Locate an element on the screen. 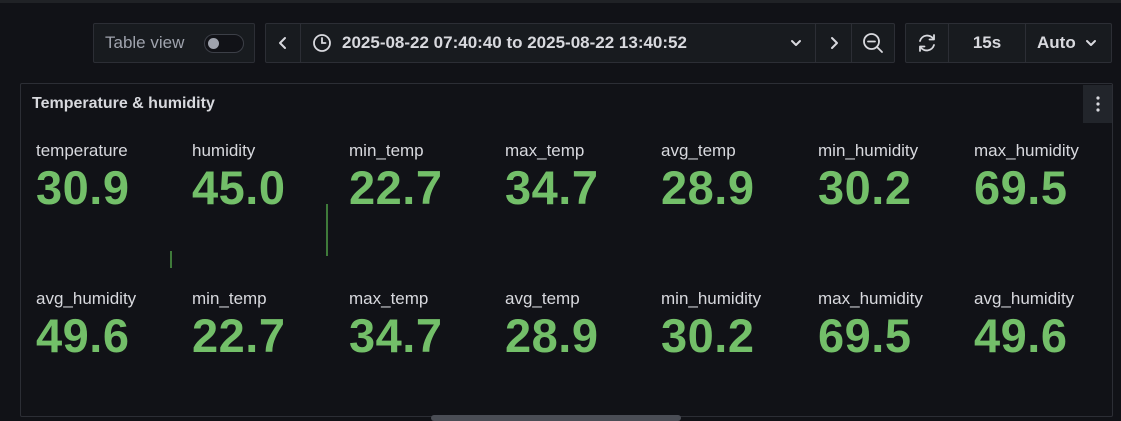 This screenshot has height=421, width=1121. stat-humidity: humidity 45.0 is located at coordinates (267, 177).